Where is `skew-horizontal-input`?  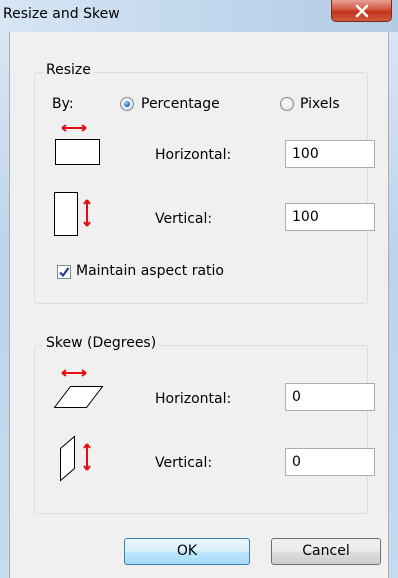
skew-horizontal-input is located at coordinates (330, 397).